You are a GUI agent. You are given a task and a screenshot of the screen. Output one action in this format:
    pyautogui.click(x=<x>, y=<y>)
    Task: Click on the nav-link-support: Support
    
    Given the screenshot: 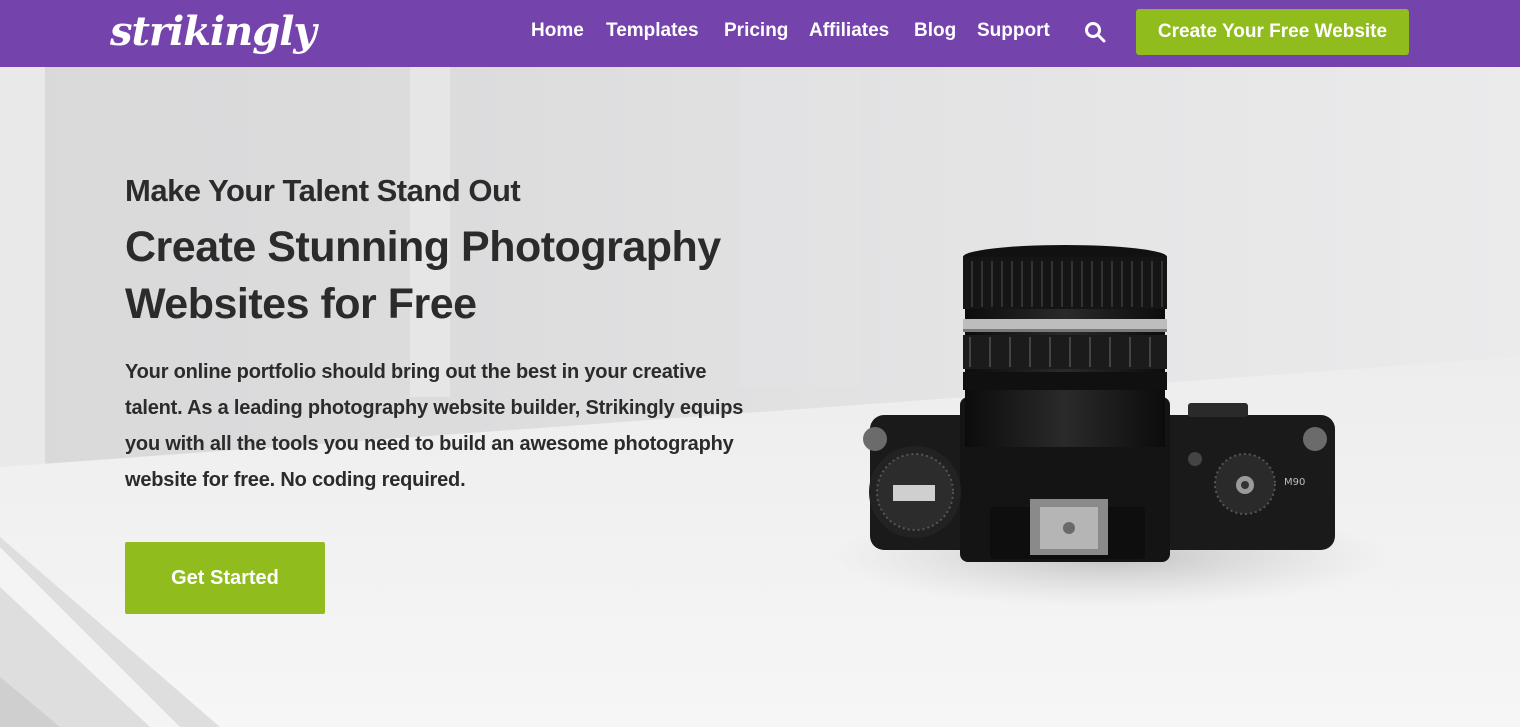 What is the action you would take?
    pyautogui.click(x=1013, y=31)
    